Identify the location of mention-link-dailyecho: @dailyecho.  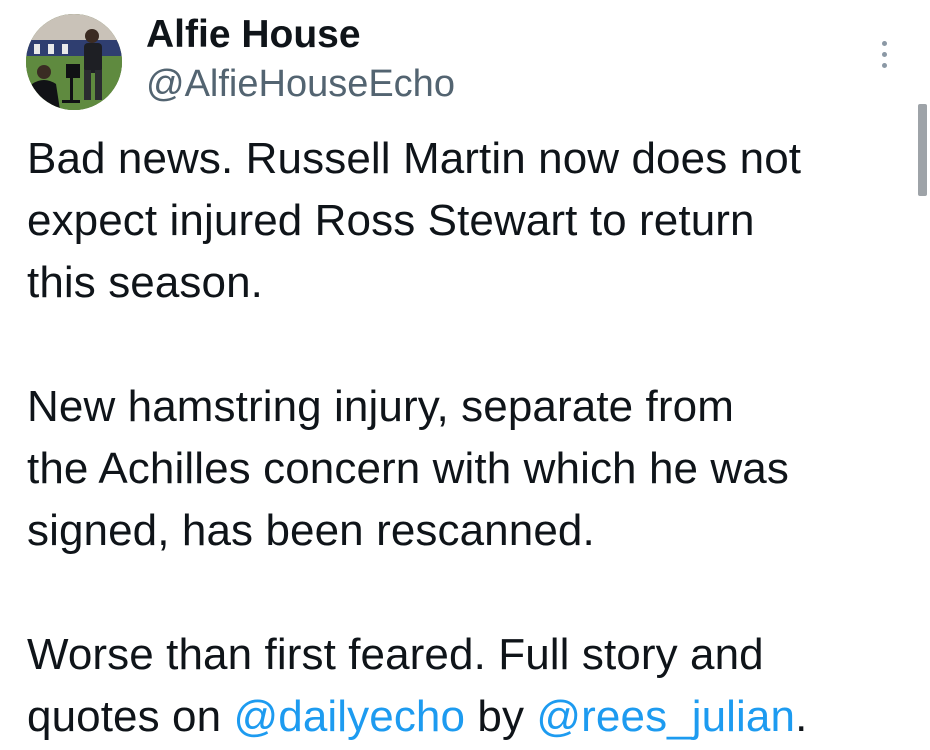
(350, 716).